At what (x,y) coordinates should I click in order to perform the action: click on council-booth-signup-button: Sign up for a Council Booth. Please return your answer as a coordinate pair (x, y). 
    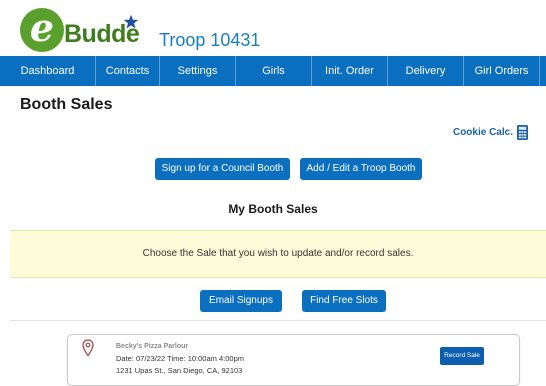
    Looking at the image, I should click on (222, 169).